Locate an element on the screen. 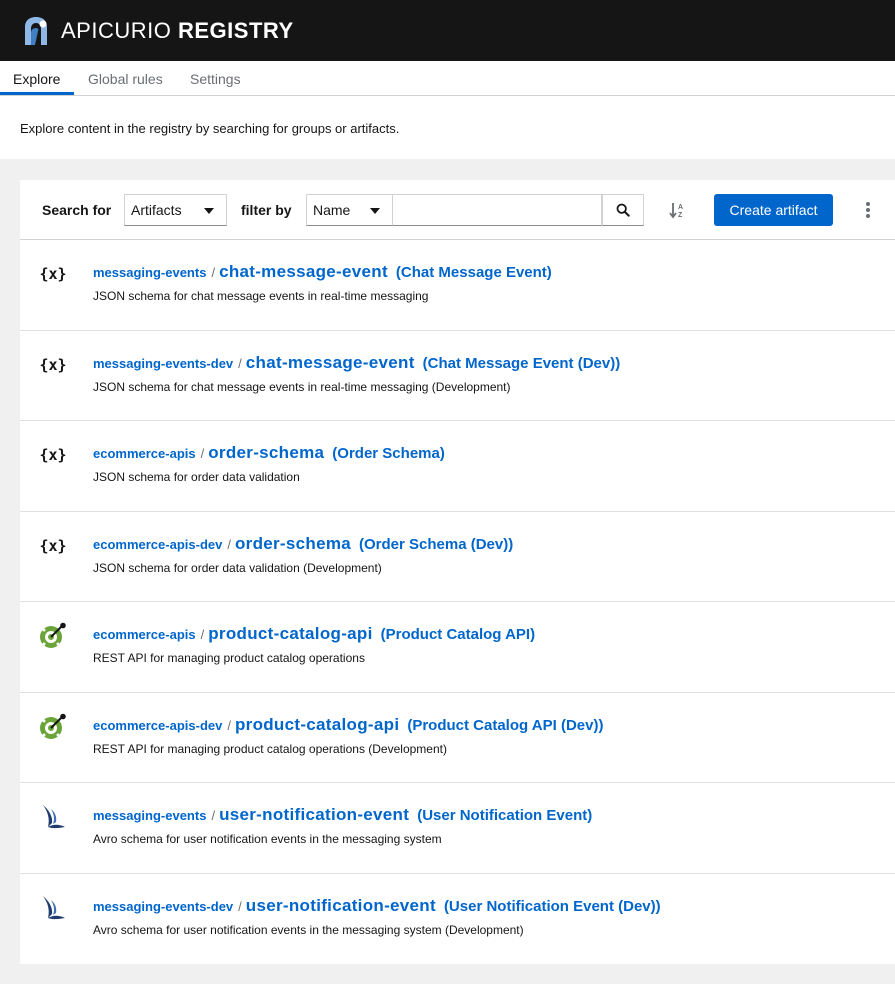  brand-title: APICURIO REGISTRY is located at coordinates (177, 31).